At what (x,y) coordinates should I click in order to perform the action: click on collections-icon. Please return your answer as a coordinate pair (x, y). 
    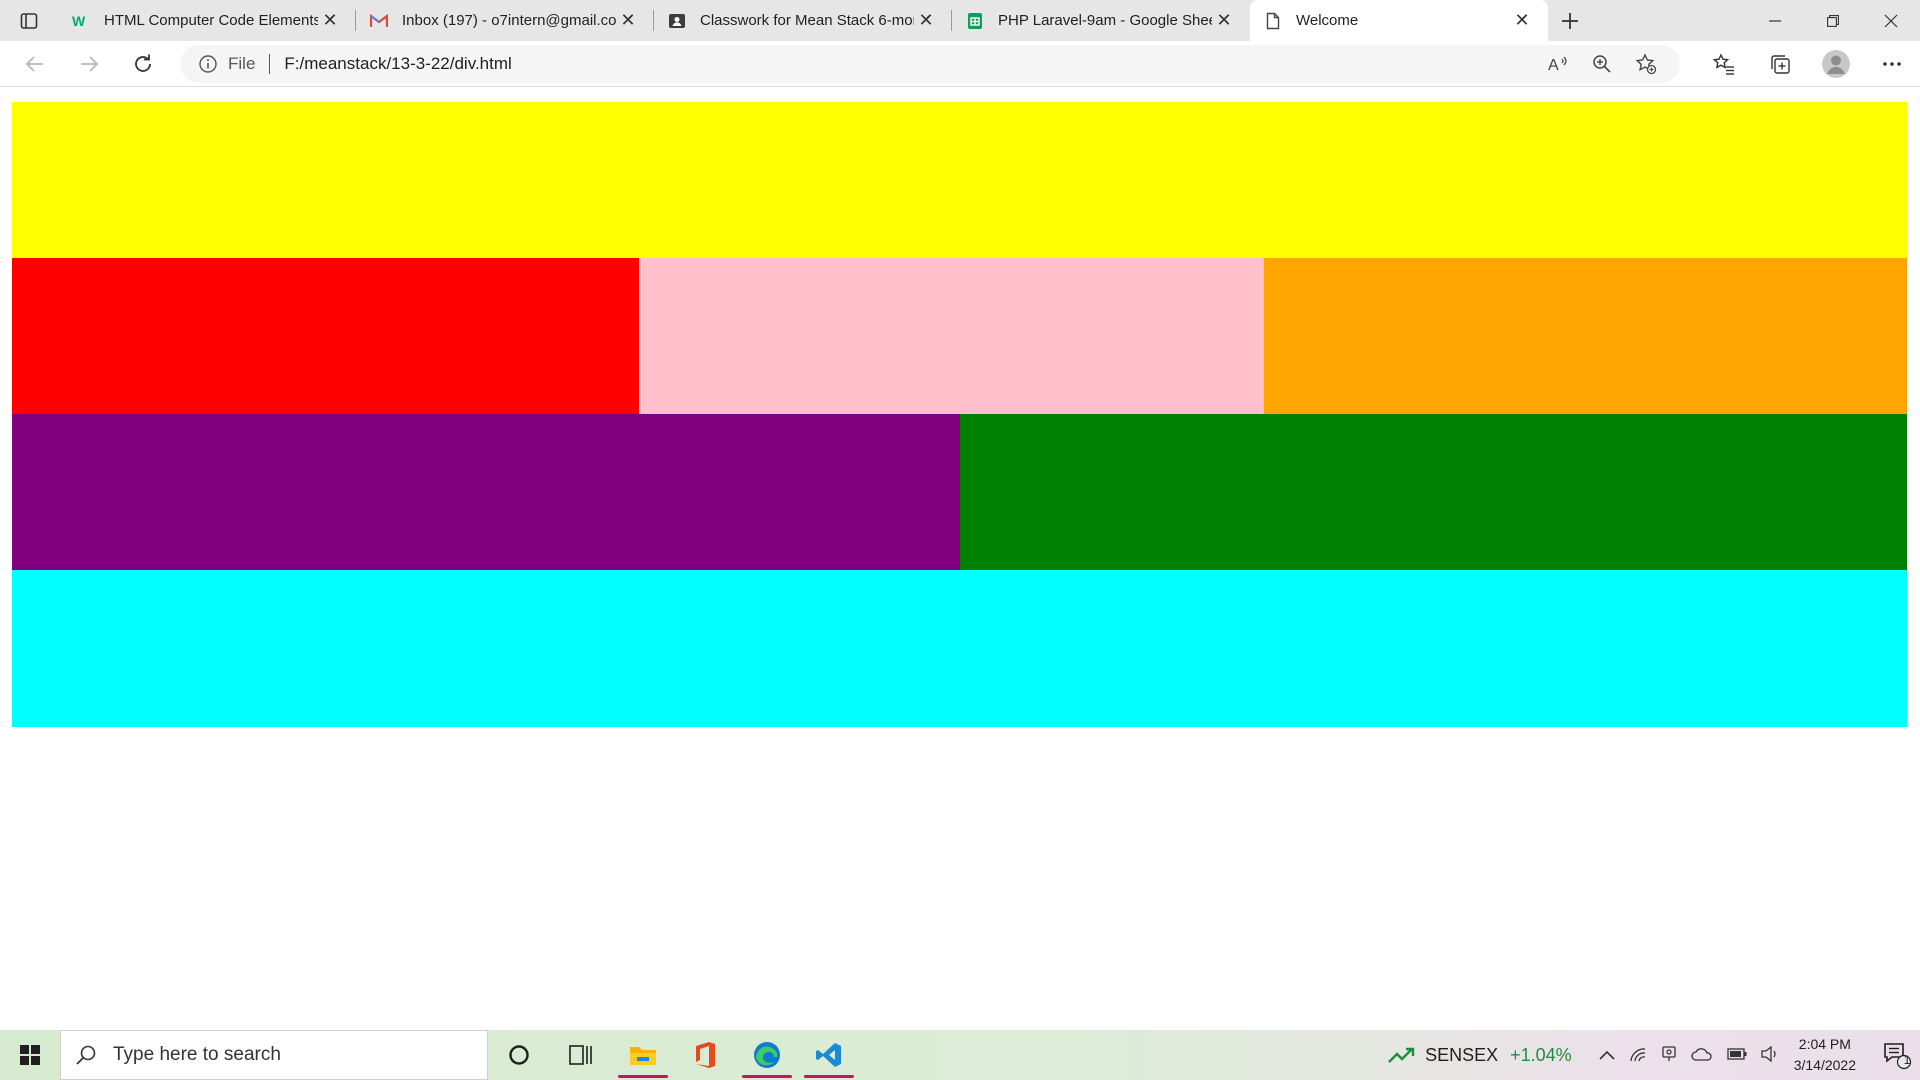
    Looking at the image, I should click on (1780, 64).